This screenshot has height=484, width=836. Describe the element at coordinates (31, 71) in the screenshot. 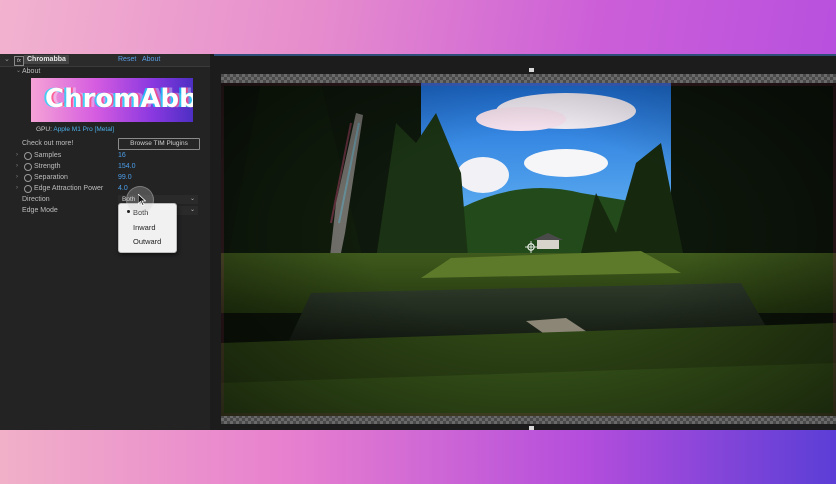

I see `about-section-label: About` at that location.